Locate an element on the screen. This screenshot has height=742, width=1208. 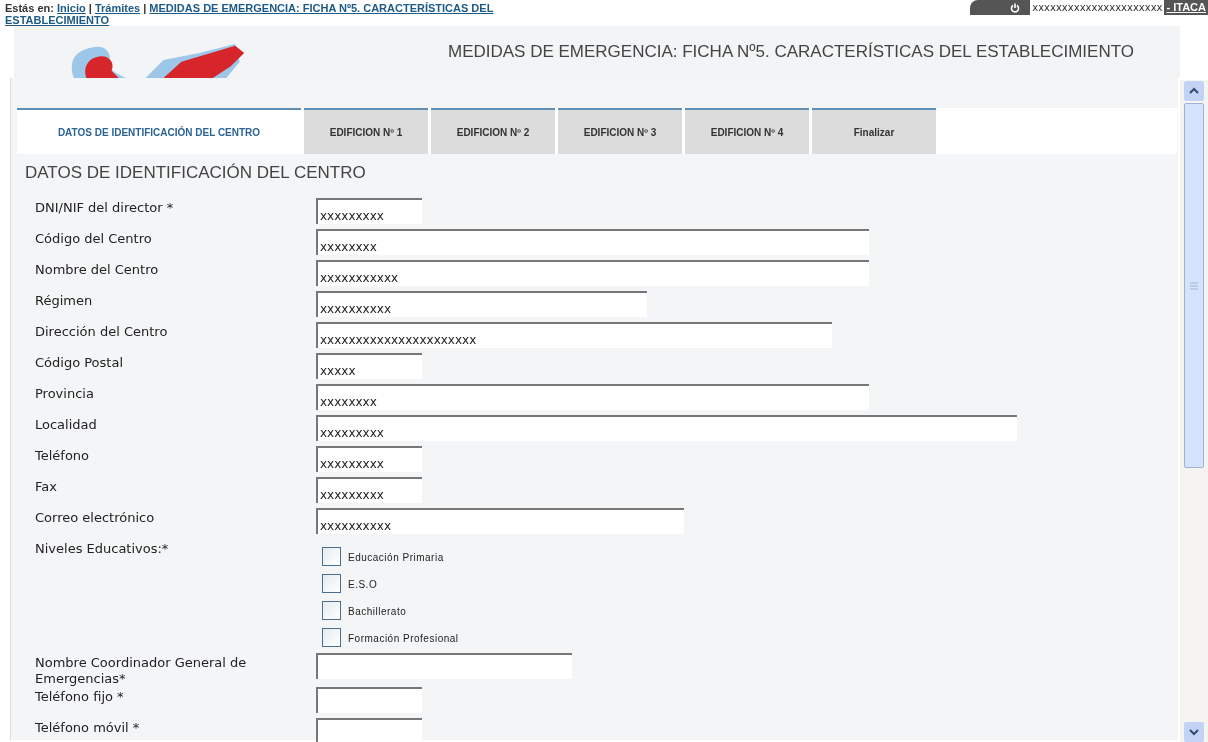
tab: Finalizar is located at coordinates (874, 131).